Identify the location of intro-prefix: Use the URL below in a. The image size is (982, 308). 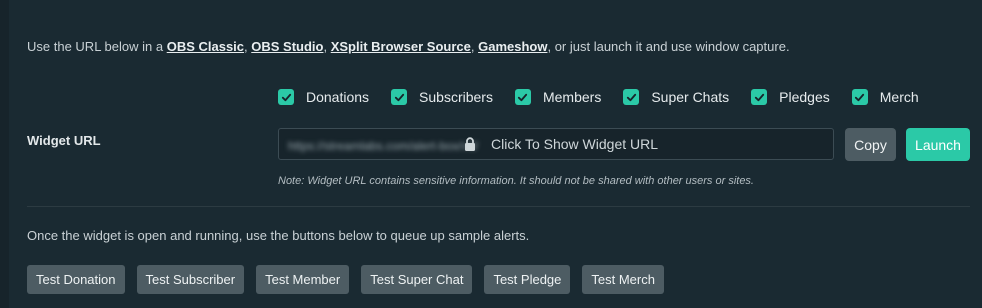
(97, 46).